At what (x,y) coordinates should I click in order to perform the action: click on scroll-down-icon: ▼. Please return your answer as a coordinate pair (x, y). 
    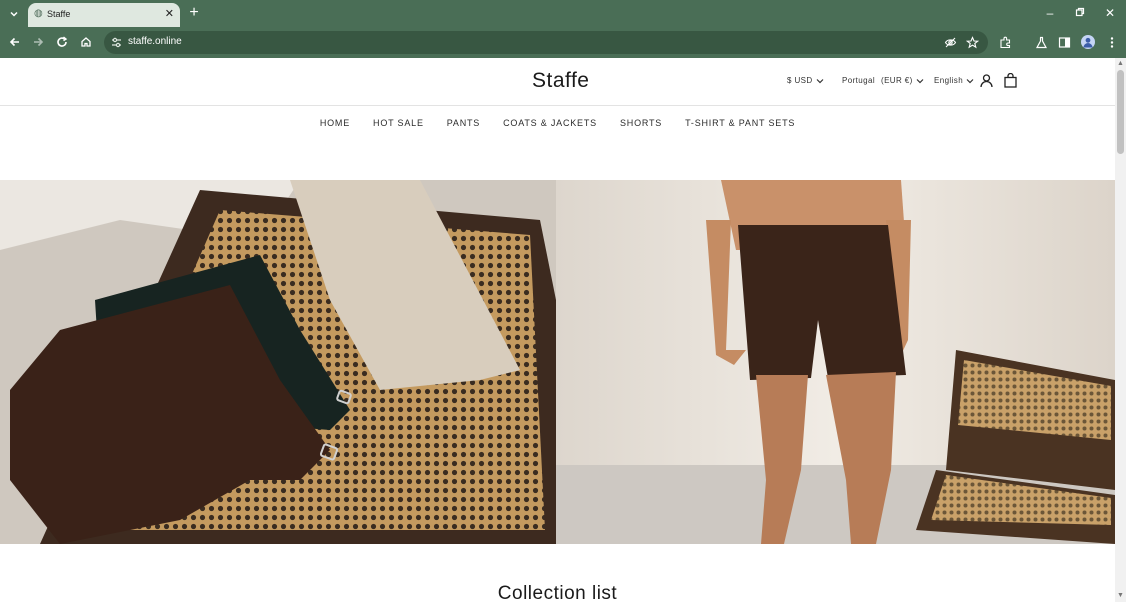
    Looking at the image, I should click on (1120, 595).